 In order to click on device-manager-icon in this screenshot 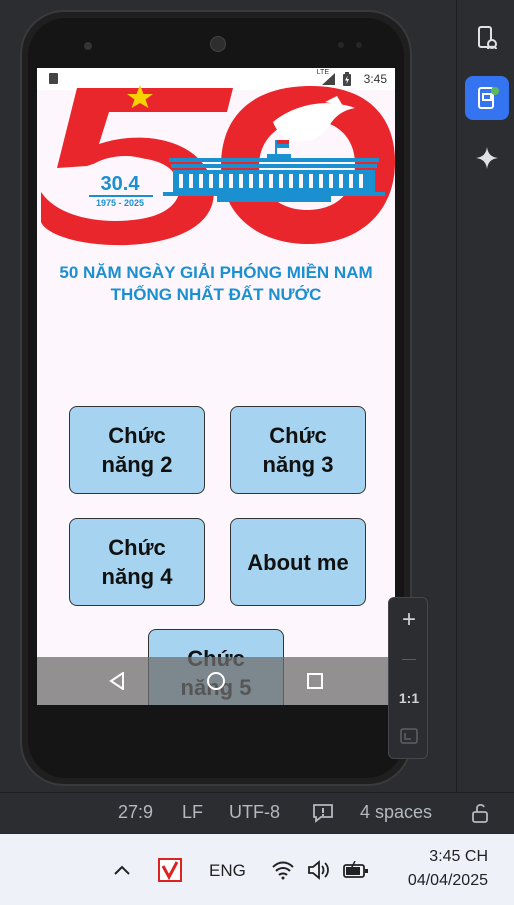, I will do `click(487, 38)`.